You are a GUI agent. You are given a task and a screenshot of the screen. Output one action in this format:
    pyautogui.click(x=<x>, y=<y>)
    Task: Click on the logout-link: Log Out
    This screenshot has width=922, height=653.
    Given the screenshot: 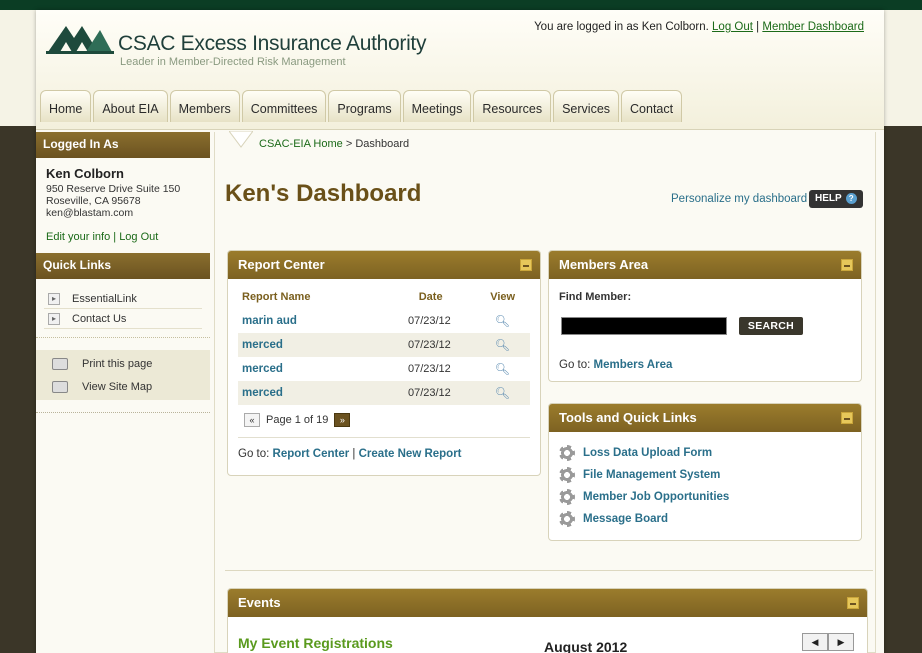 What is the action you would take?
    pyautogui.click(x=732, y=27)
    